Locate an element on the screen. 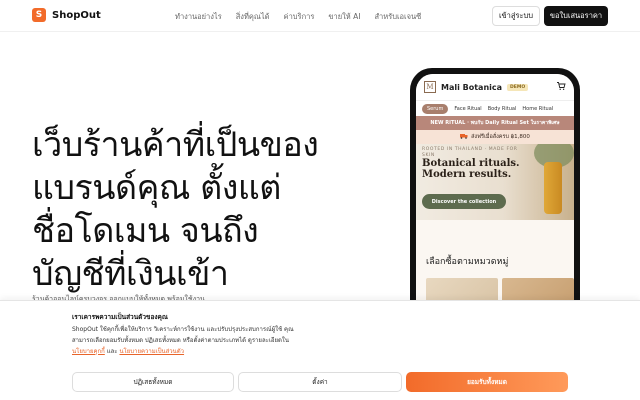 This screenshot has height=400, width=640. brand-name: ShopOut is located at coordinates (76, 15).